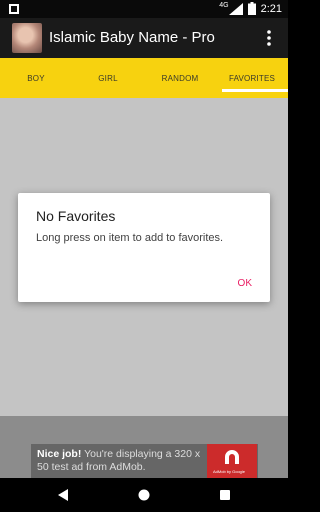  Describe the element at coordinates (63, 495) in the screenshot. I see `back-icon` at that location.